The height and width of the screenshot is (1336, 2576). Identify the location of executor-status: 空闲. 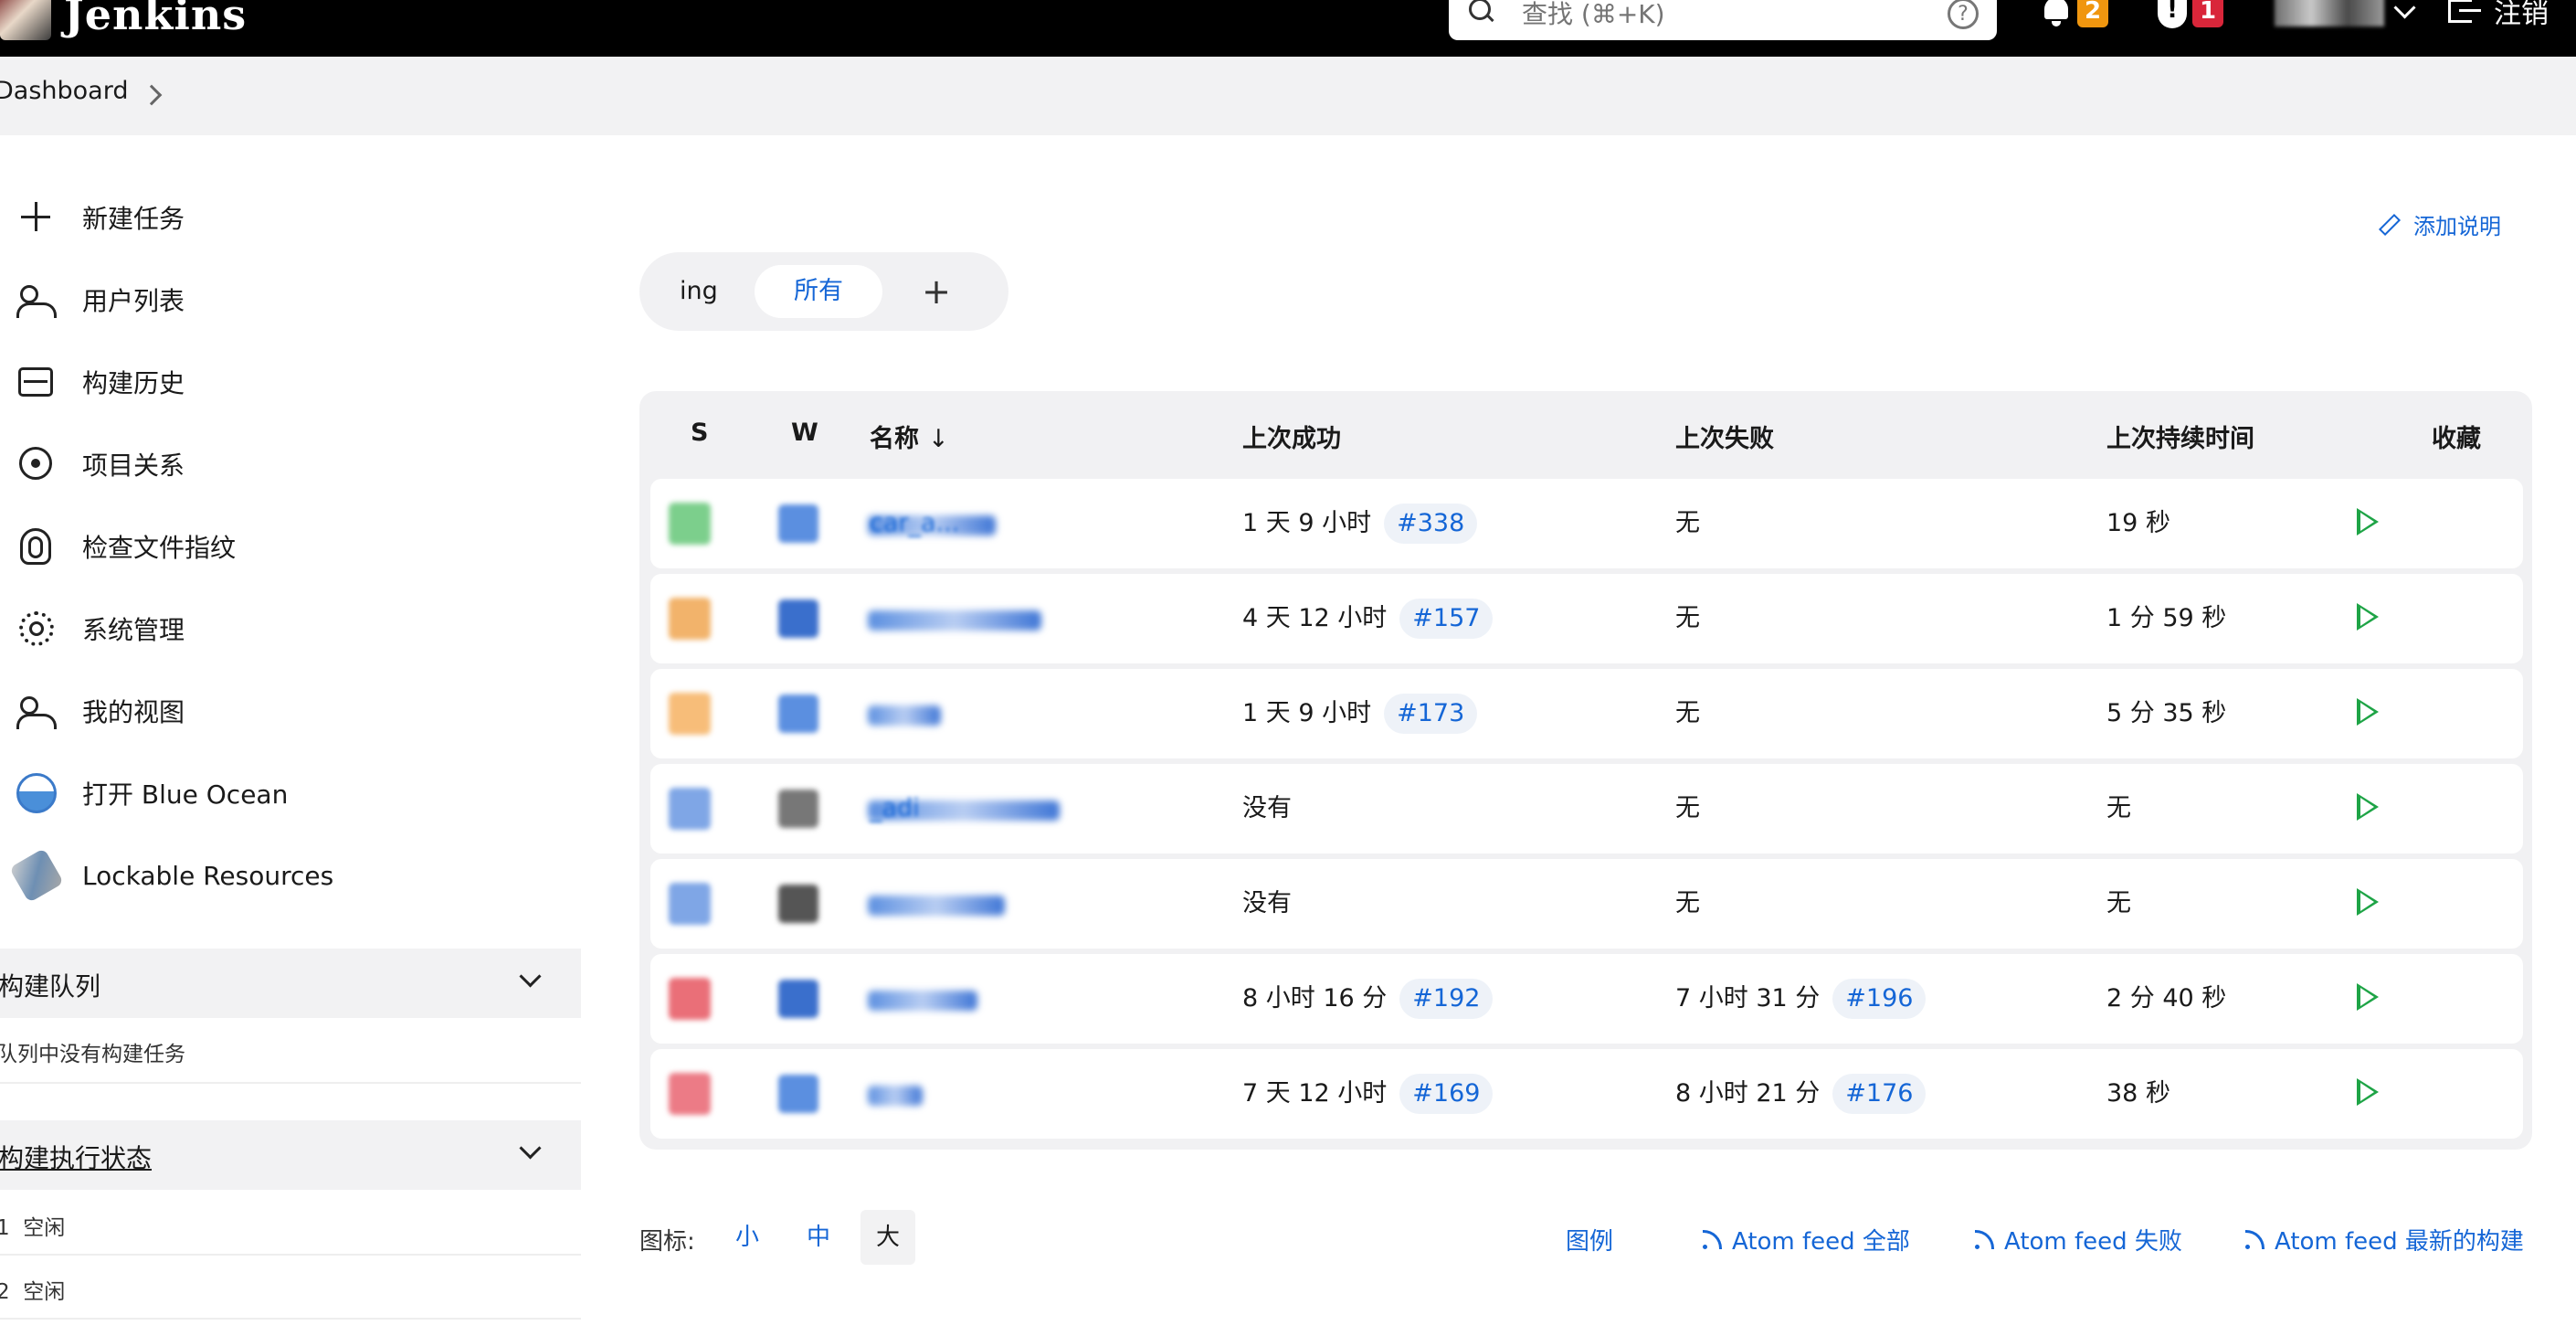
(44, 1228).